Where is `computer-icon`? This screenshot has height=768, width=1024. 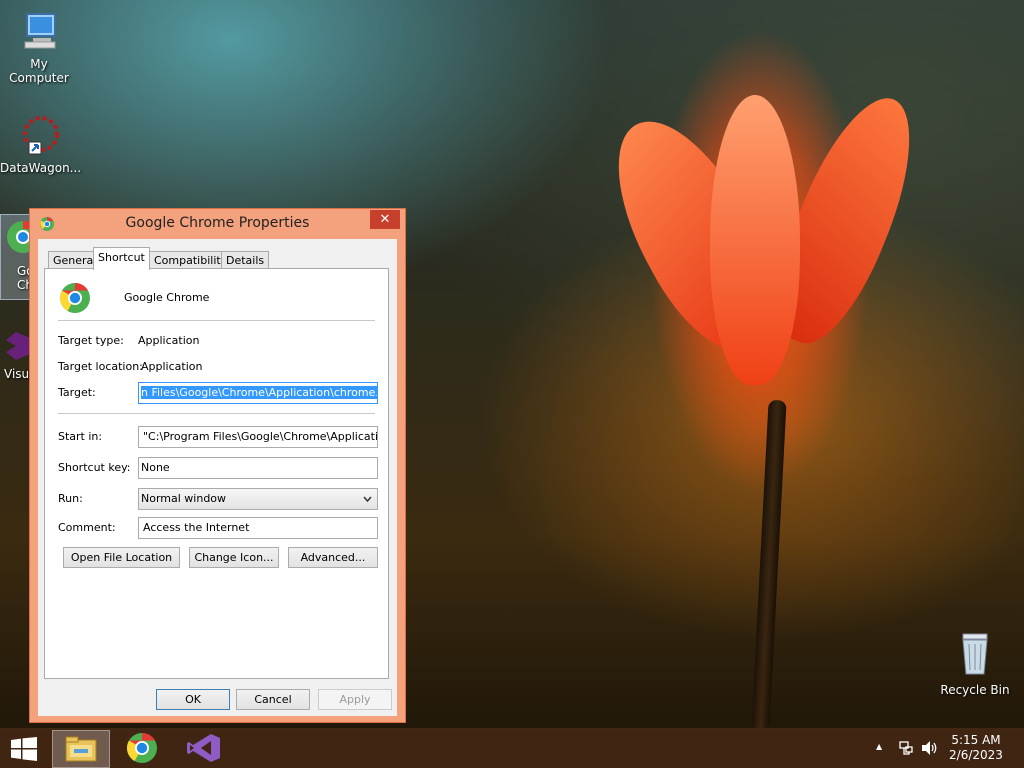 computer-icon is located at coordinates (40, 31).